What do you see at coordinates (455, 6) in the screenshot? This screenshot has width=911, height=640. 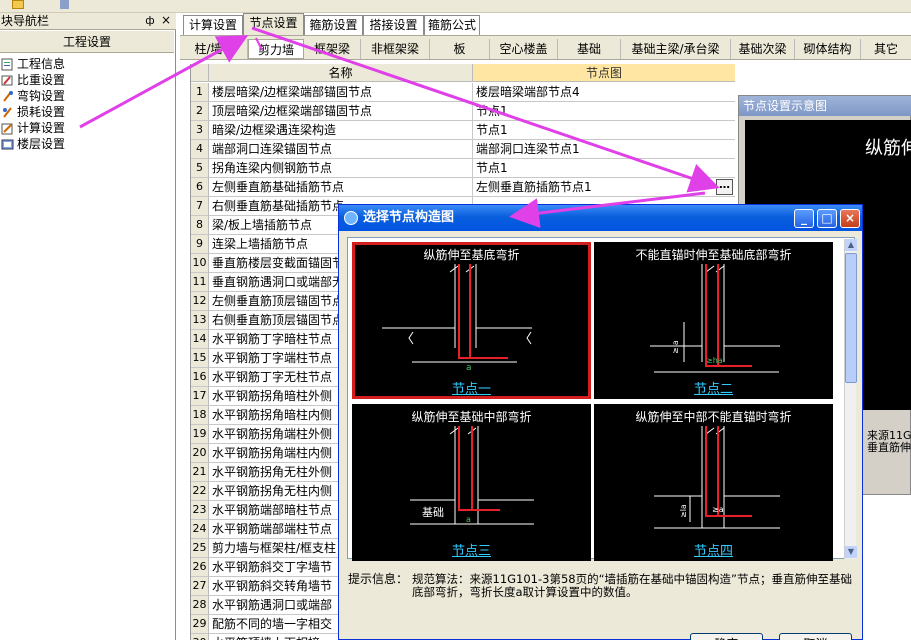 I see `toolbar-strip` at bounding box center [455, 6].